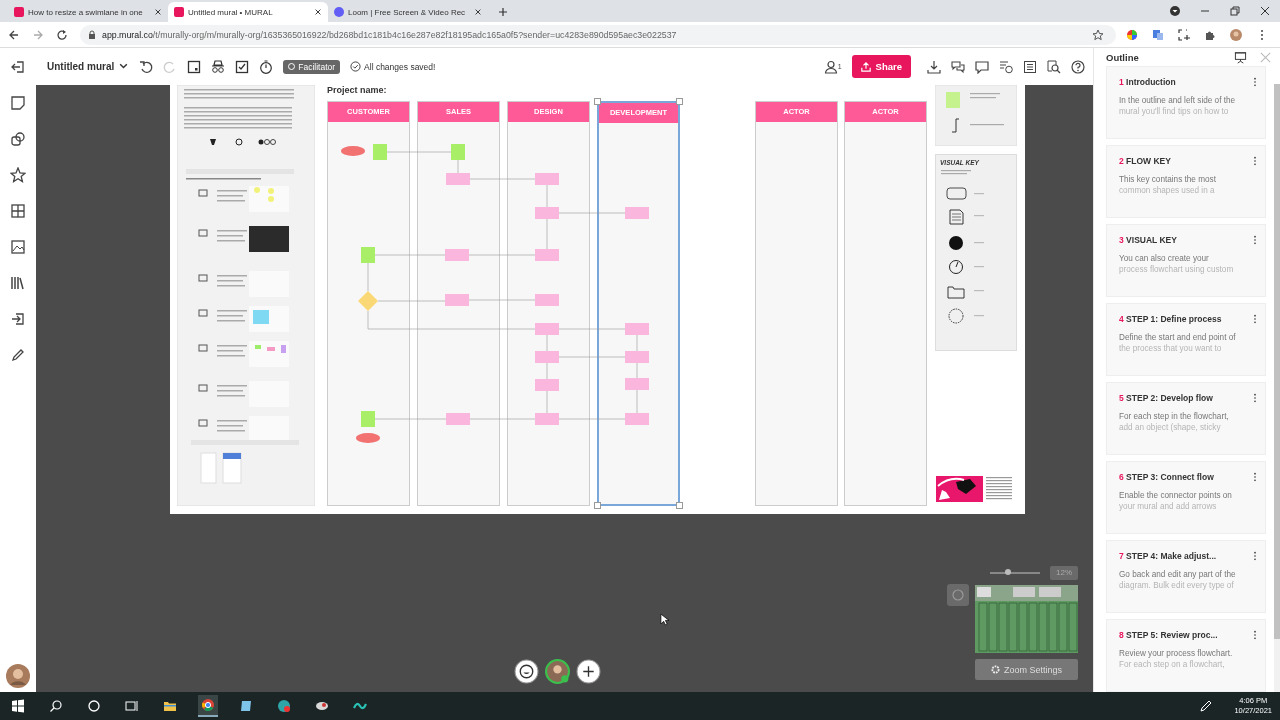  What do you see at coordinates (1132, 34) in the screenshot?
I see `color-wheel-icon` at bounding box center [1132, 34].